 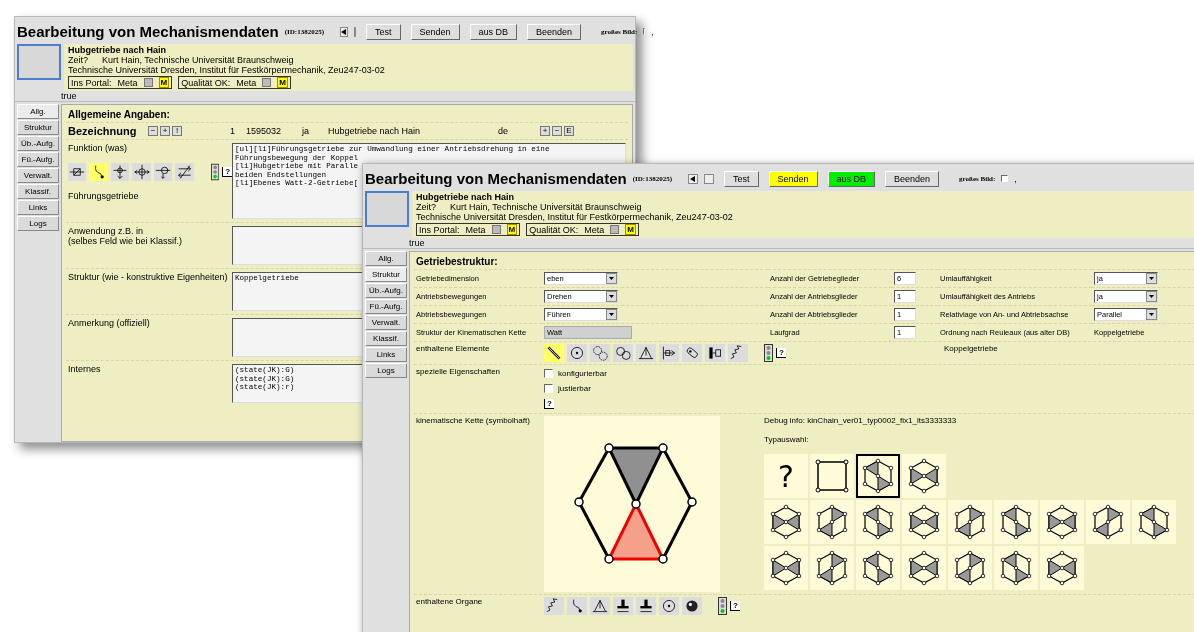 I want to click on field-label: enthaltene Elemente, so click(x=453, y=349).